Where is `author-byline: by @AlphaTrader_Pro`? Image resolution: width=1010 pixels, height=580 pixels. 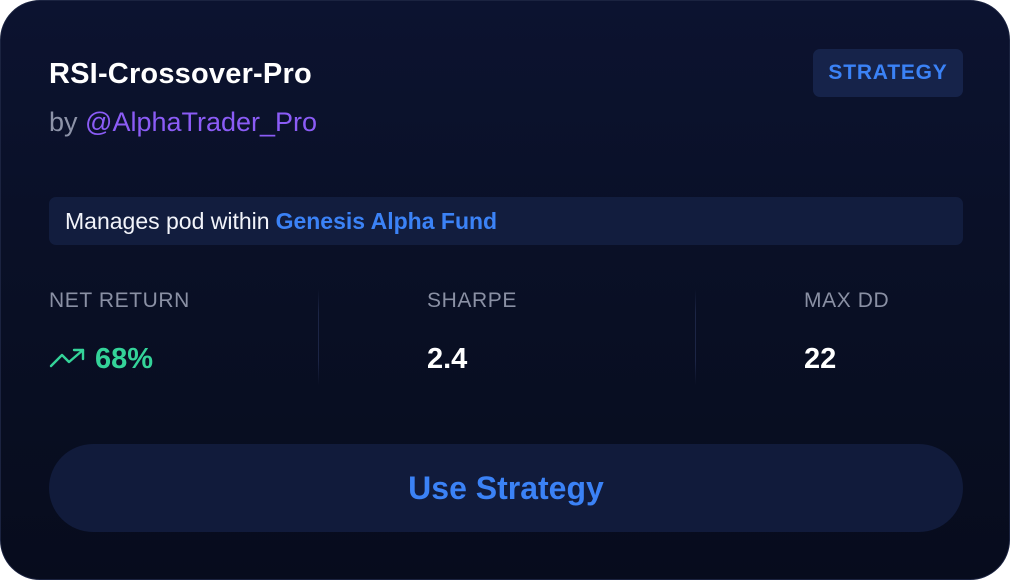 author-byline: by @AlphaTrader_Pro is located at coordinates (183, 122).